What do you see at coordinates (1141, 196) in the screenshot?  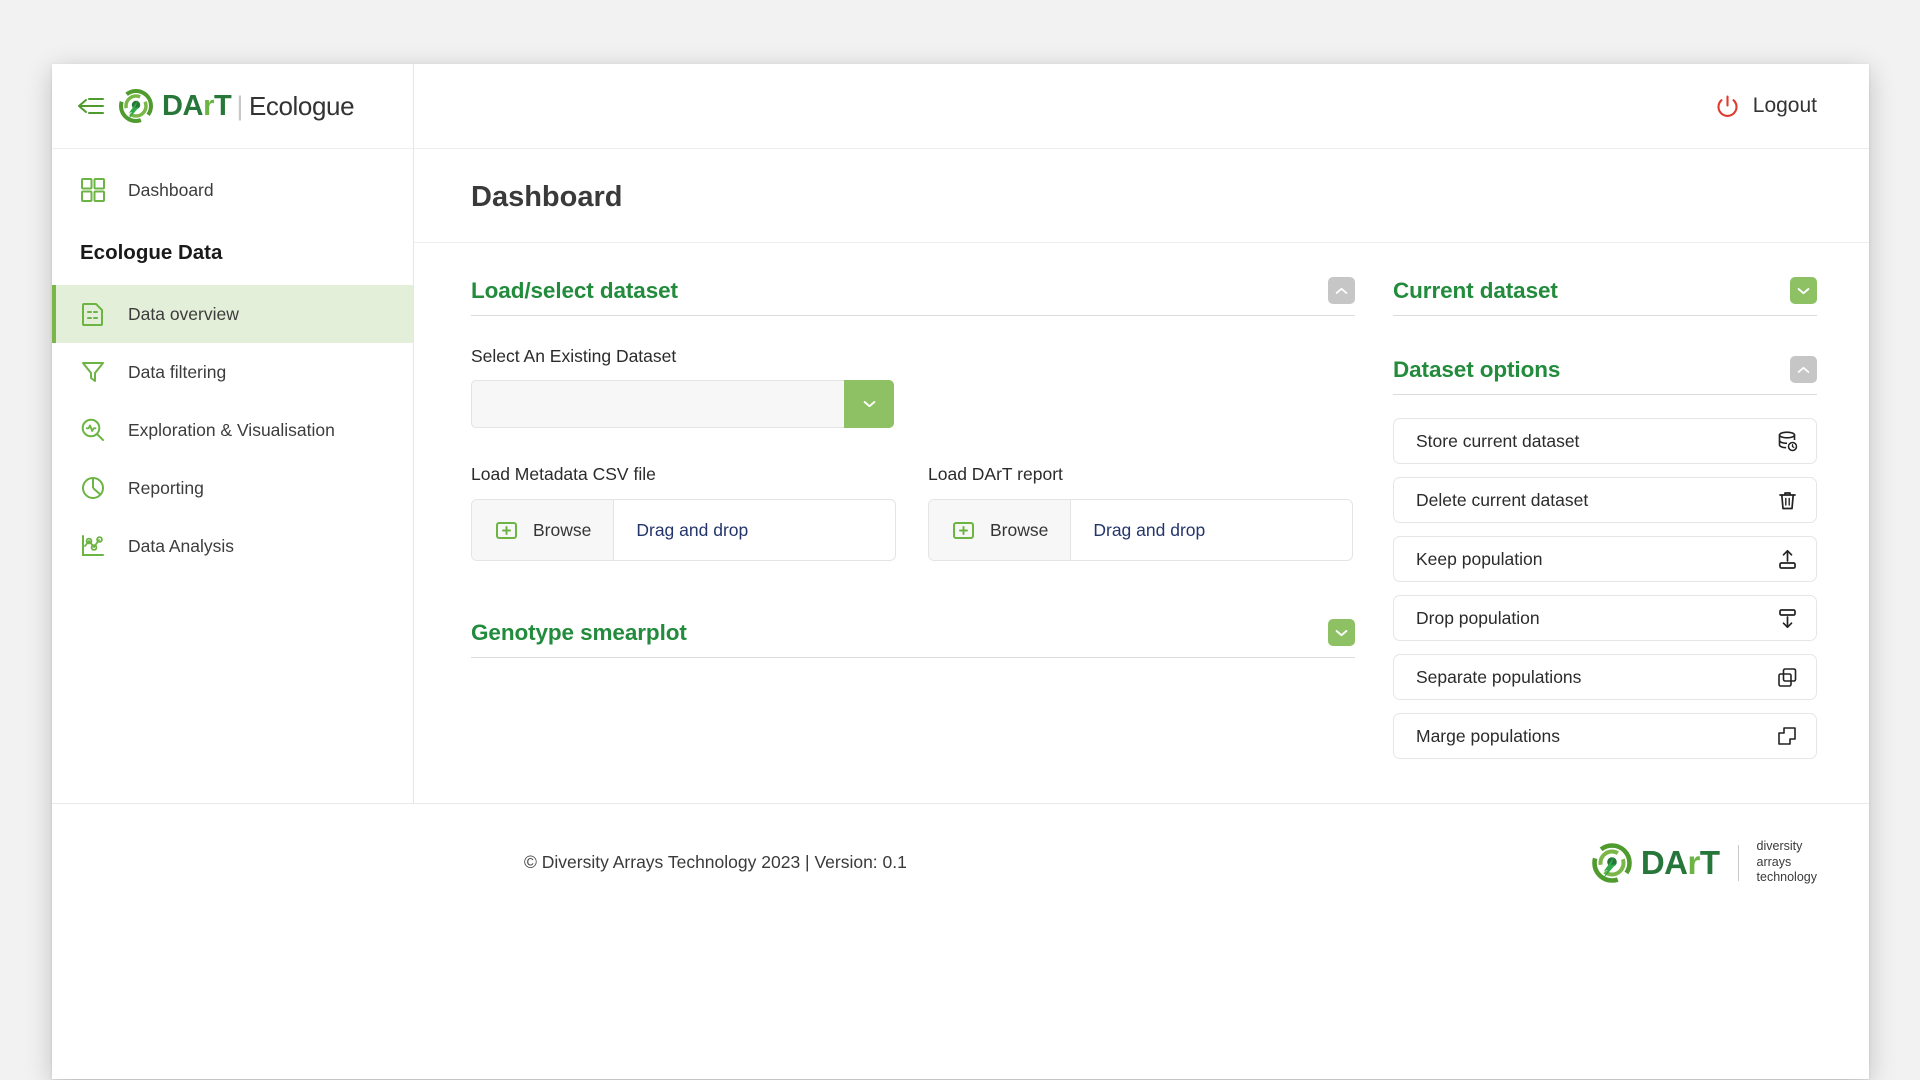 I see `page-title: Dashboard` at bounding box center [1141, 196].